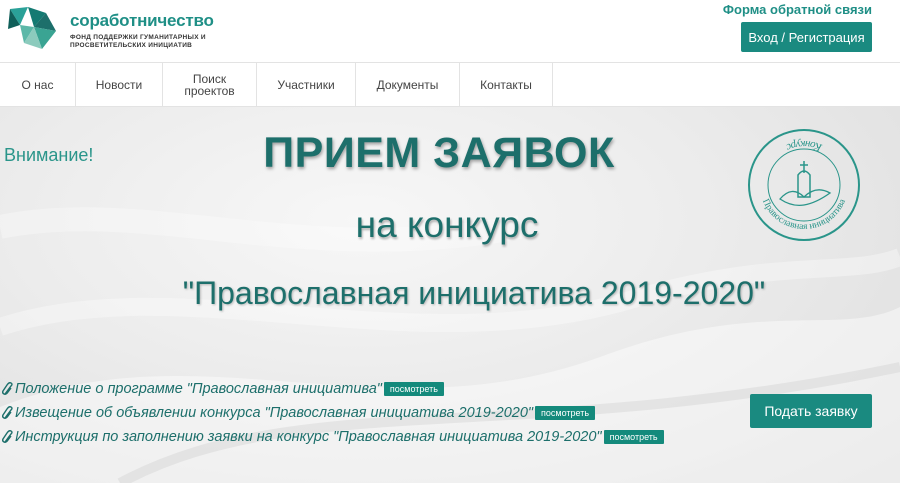 Image resolution: width=900 pixels, height=483 pixels. What do you see at coordinates (119, 84) in the screenshot?
I see `nav-item-news: Новости` at bounding box center [119, 84].